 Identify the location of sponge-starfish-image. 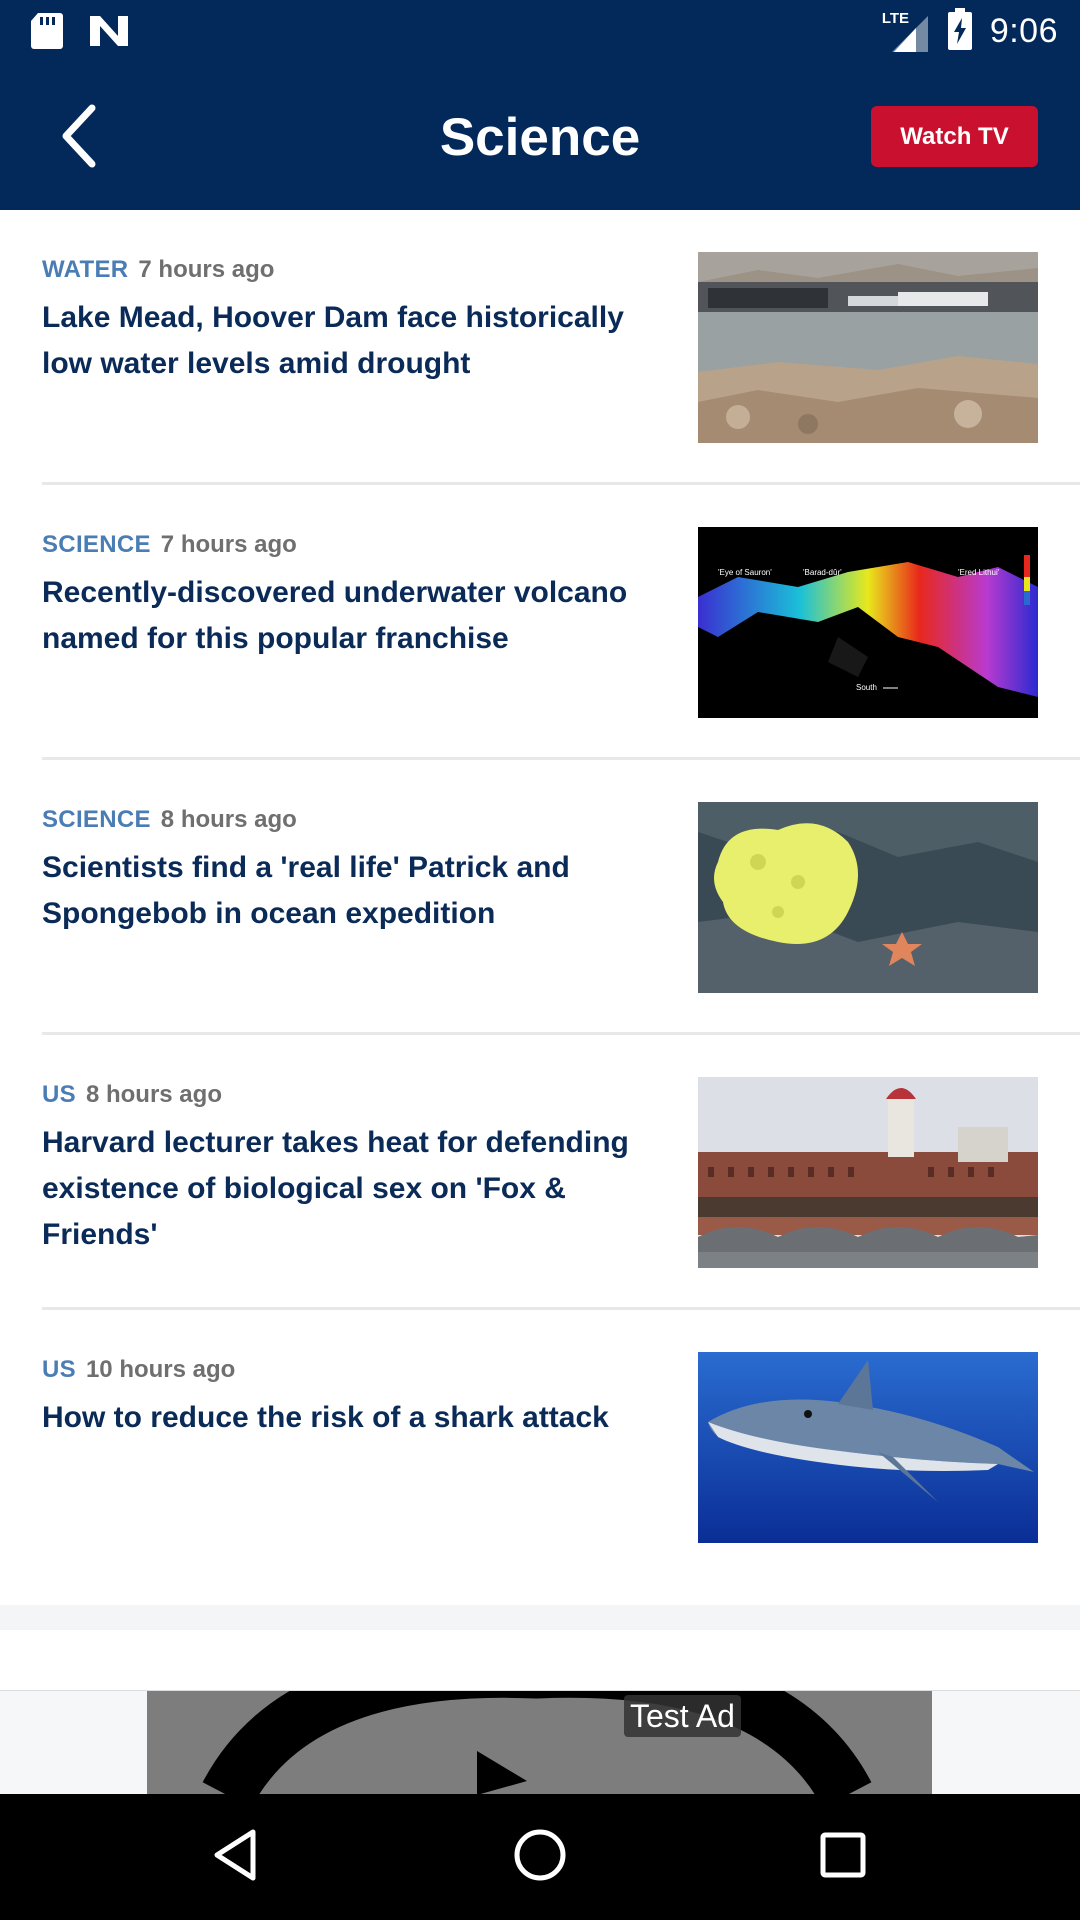
(868, 897).